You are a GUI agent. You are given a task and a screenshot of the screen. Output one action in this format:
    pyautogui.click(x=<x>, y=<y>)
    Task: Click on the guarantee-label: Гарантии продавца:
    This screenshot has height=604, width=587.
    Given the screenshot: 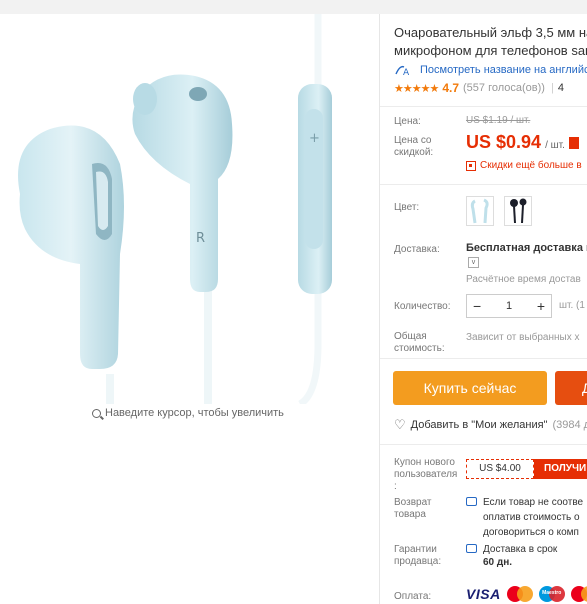 What is the action you would take?
    pyautogui.click(x=417, y=556)
    